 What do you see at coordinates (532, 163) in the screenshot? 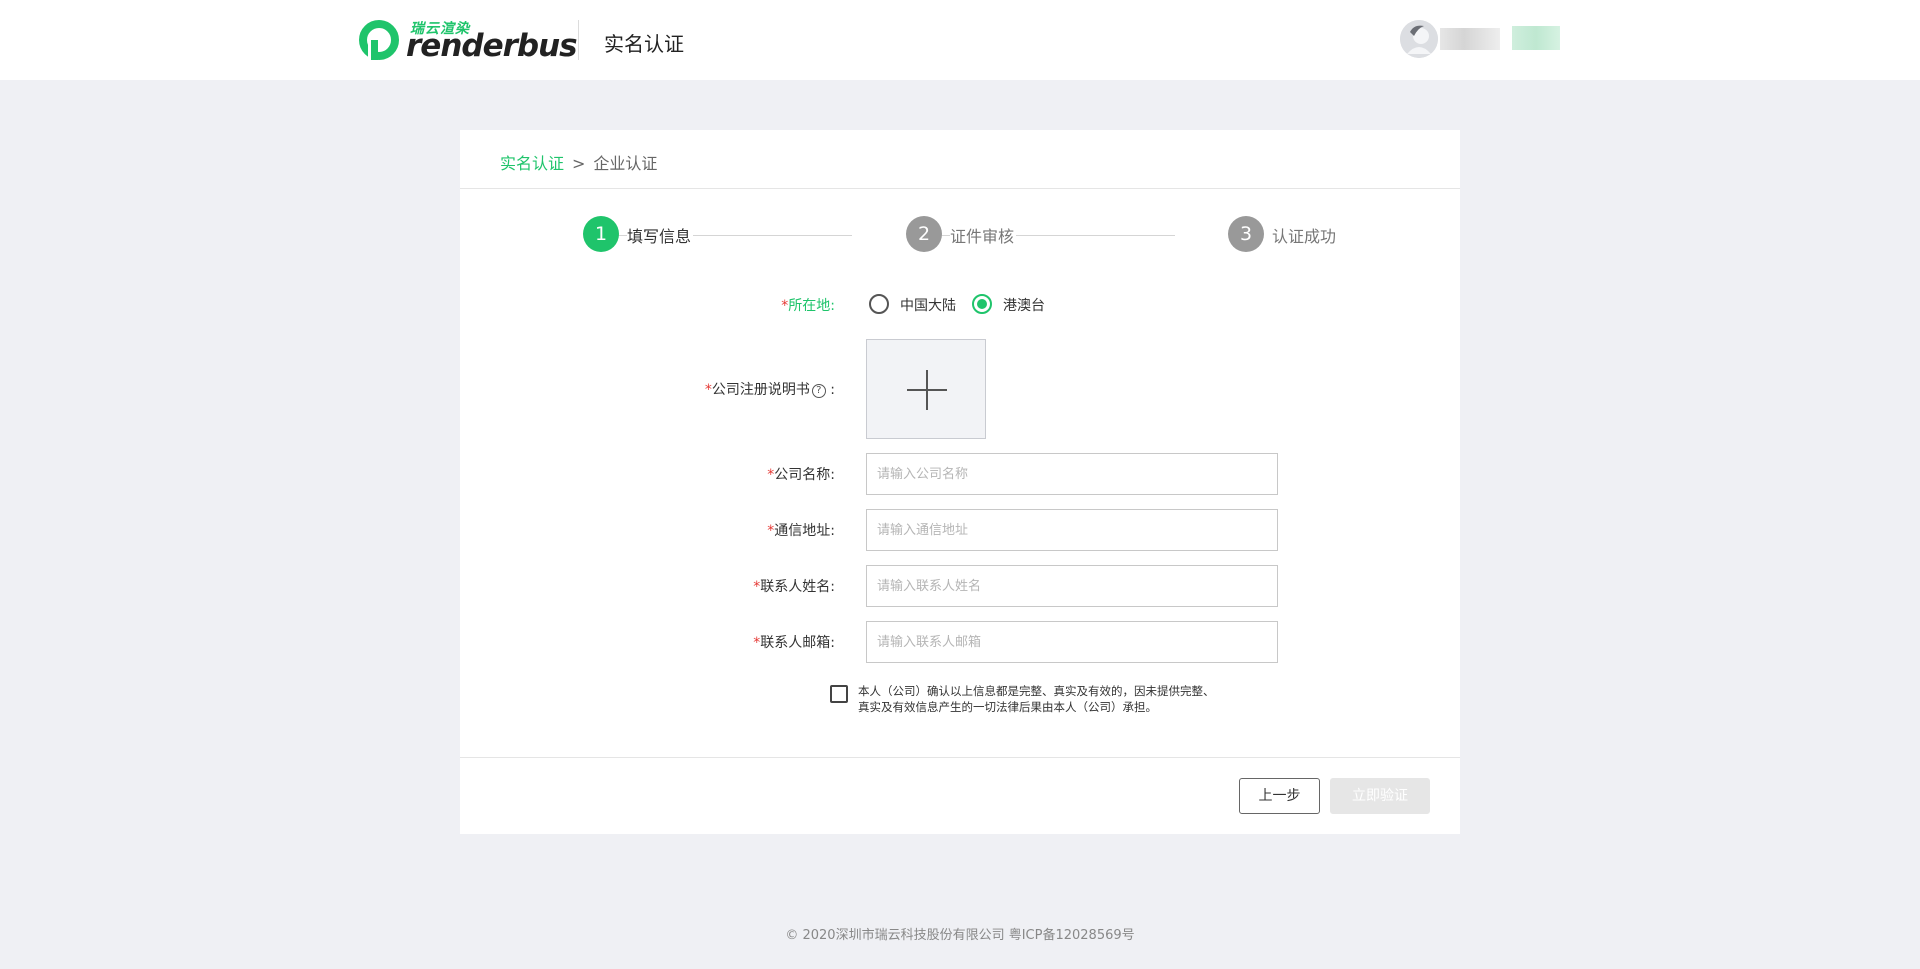
I see `breadcrumb-link-real-name: 实名认证` at bounding box center [532, 163].